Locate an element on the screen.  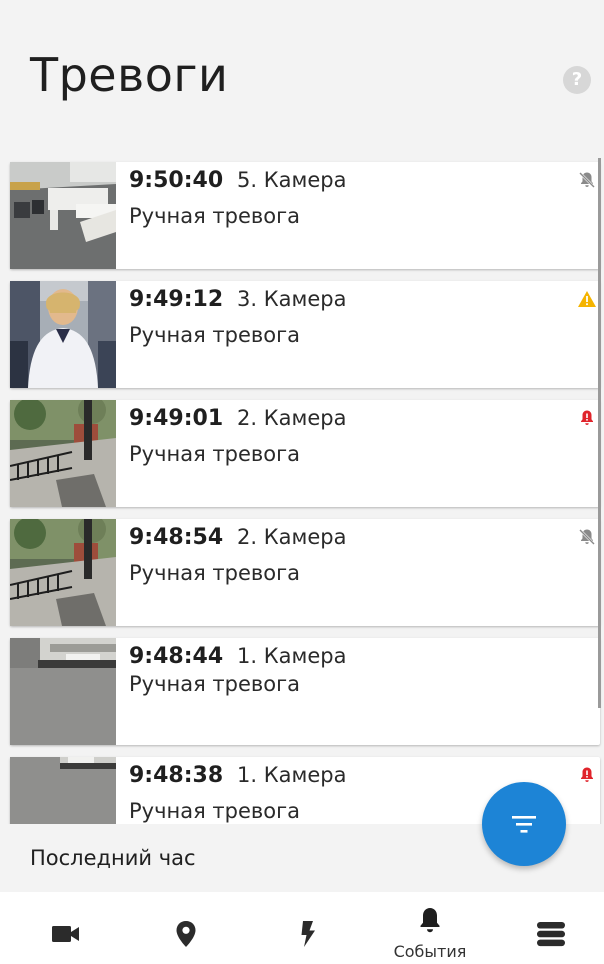
event-card: 9:49:12 3. Камера Ручная тревога is located at coordinates (305, 334).